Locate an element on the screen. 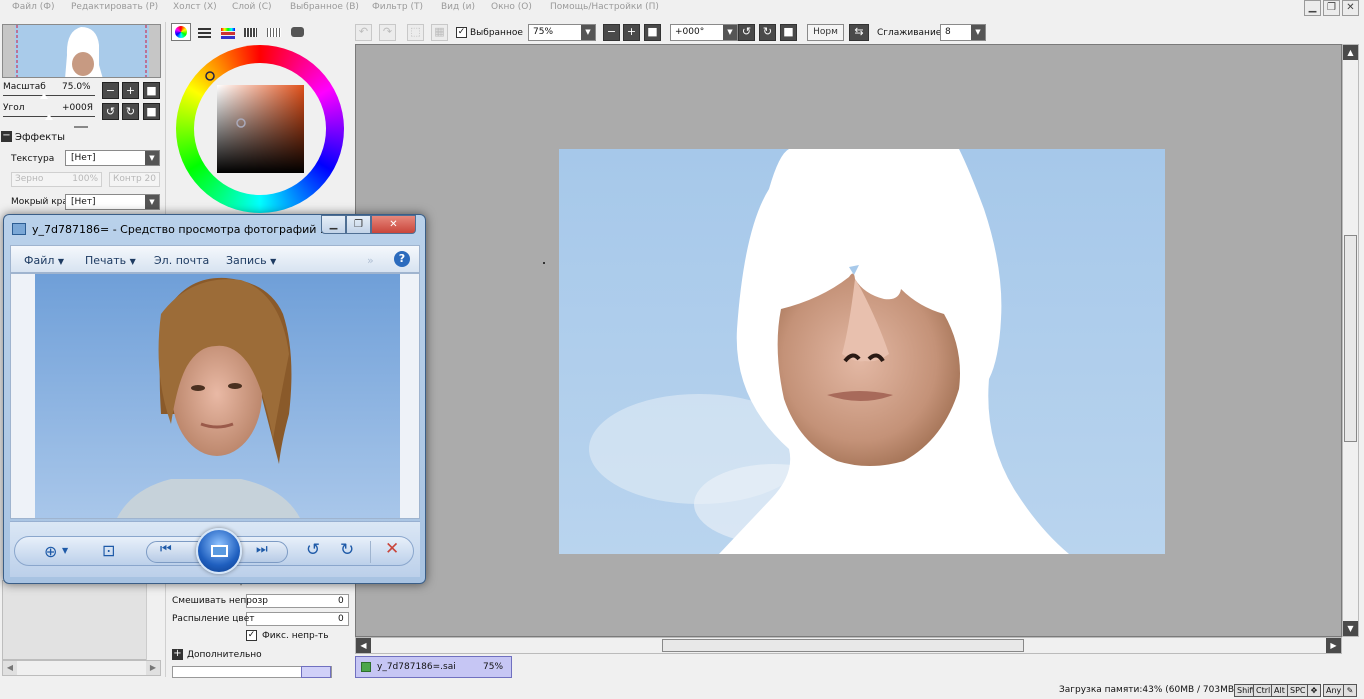 This screenshot has height=699, width=1364. layer-list-hscrollbar: ◀ ▶ is located at coordinates (81, 668).